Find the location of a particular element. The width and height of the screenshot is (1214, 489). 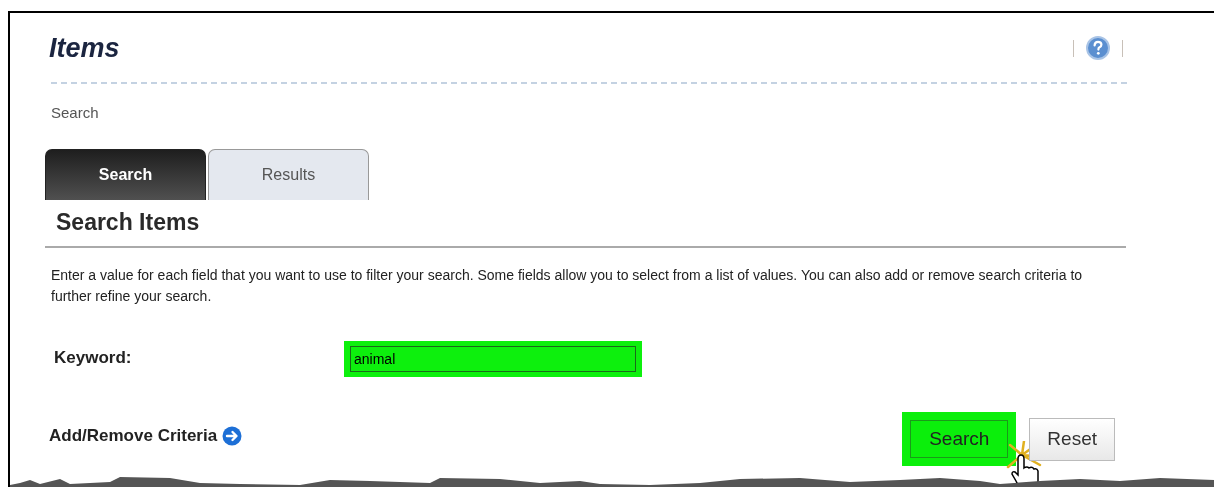

action-button: Search is located at coordinates (959, 439).